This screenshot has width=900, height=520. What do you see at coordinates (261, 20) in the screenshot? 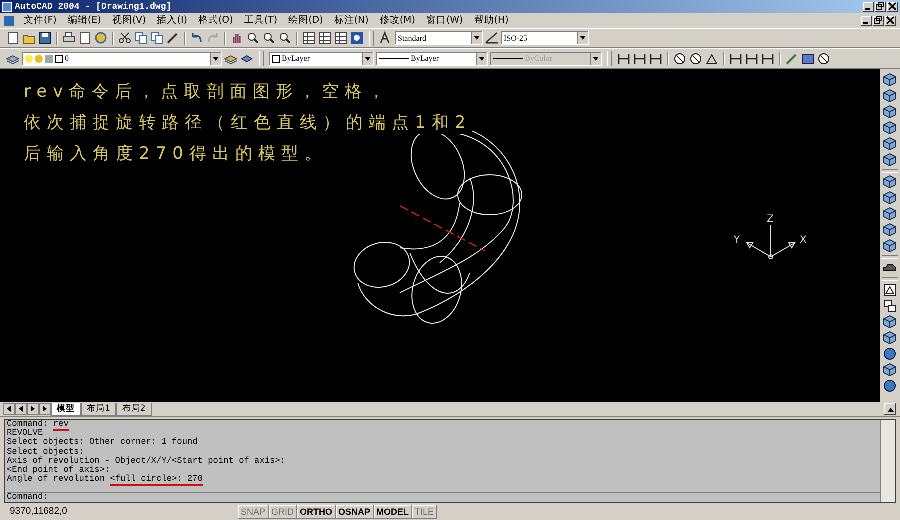
I see `menu-item: 工具(T)` at bounding box center [261, 20].